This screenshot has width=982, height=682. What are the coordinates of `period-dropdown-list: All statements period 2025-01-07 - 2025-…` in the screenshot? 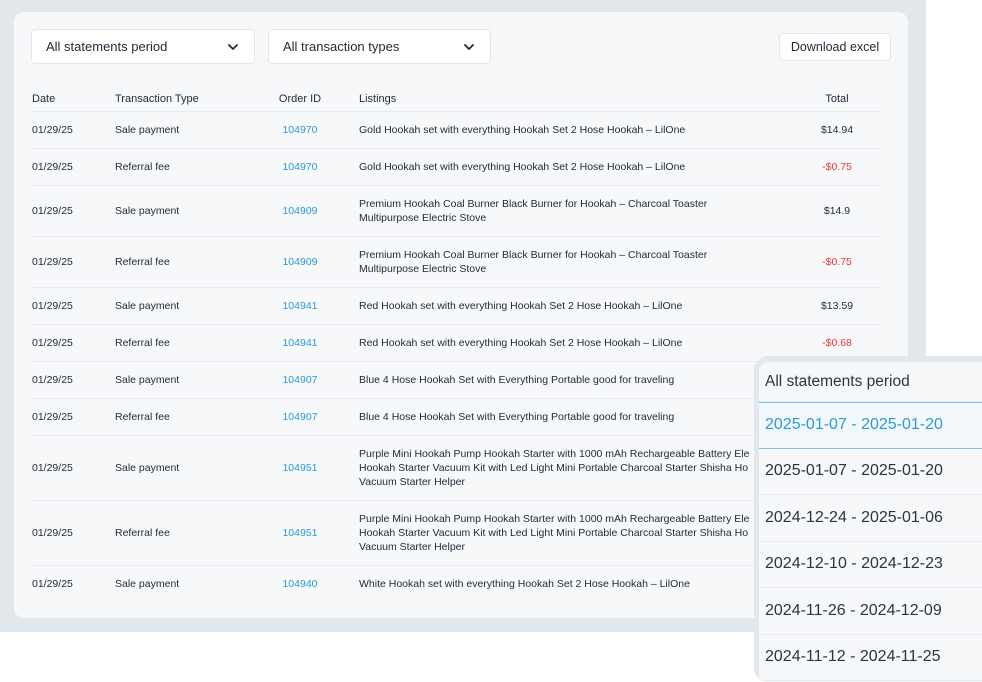 It's located at (870, 522).